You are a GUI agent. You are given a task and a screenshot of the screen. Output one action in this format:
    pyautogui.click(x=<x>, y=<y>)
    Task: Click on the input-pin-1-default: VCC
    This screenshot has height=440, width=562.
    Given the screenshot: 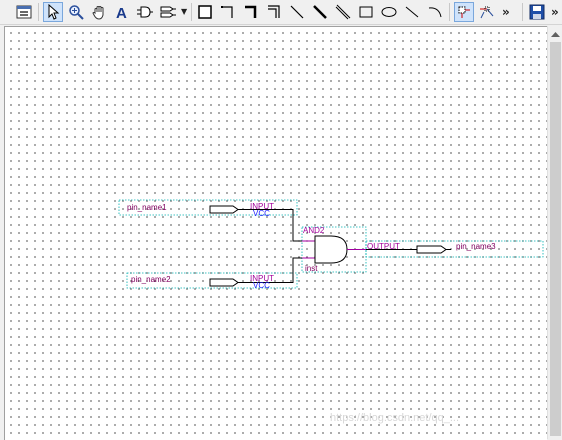 What is the action you would take?
    pyautogui.click(x=261, y=213)
    